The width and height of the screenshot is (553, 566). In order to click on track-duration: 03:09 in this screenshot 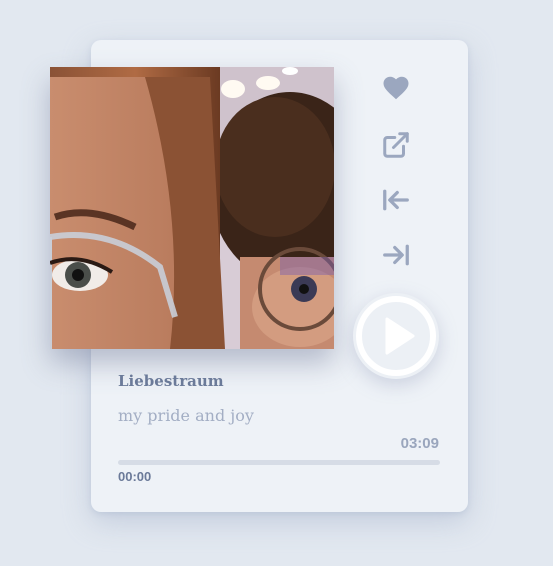, I will do `click(419, 443)`.